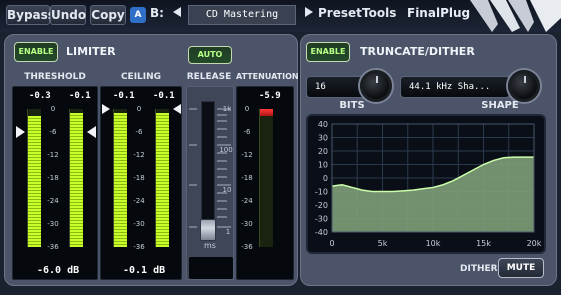 The image size is (561, 295). I want to click on release-slider-panel: 1k 100 10 1 ms, so click(210, 183).